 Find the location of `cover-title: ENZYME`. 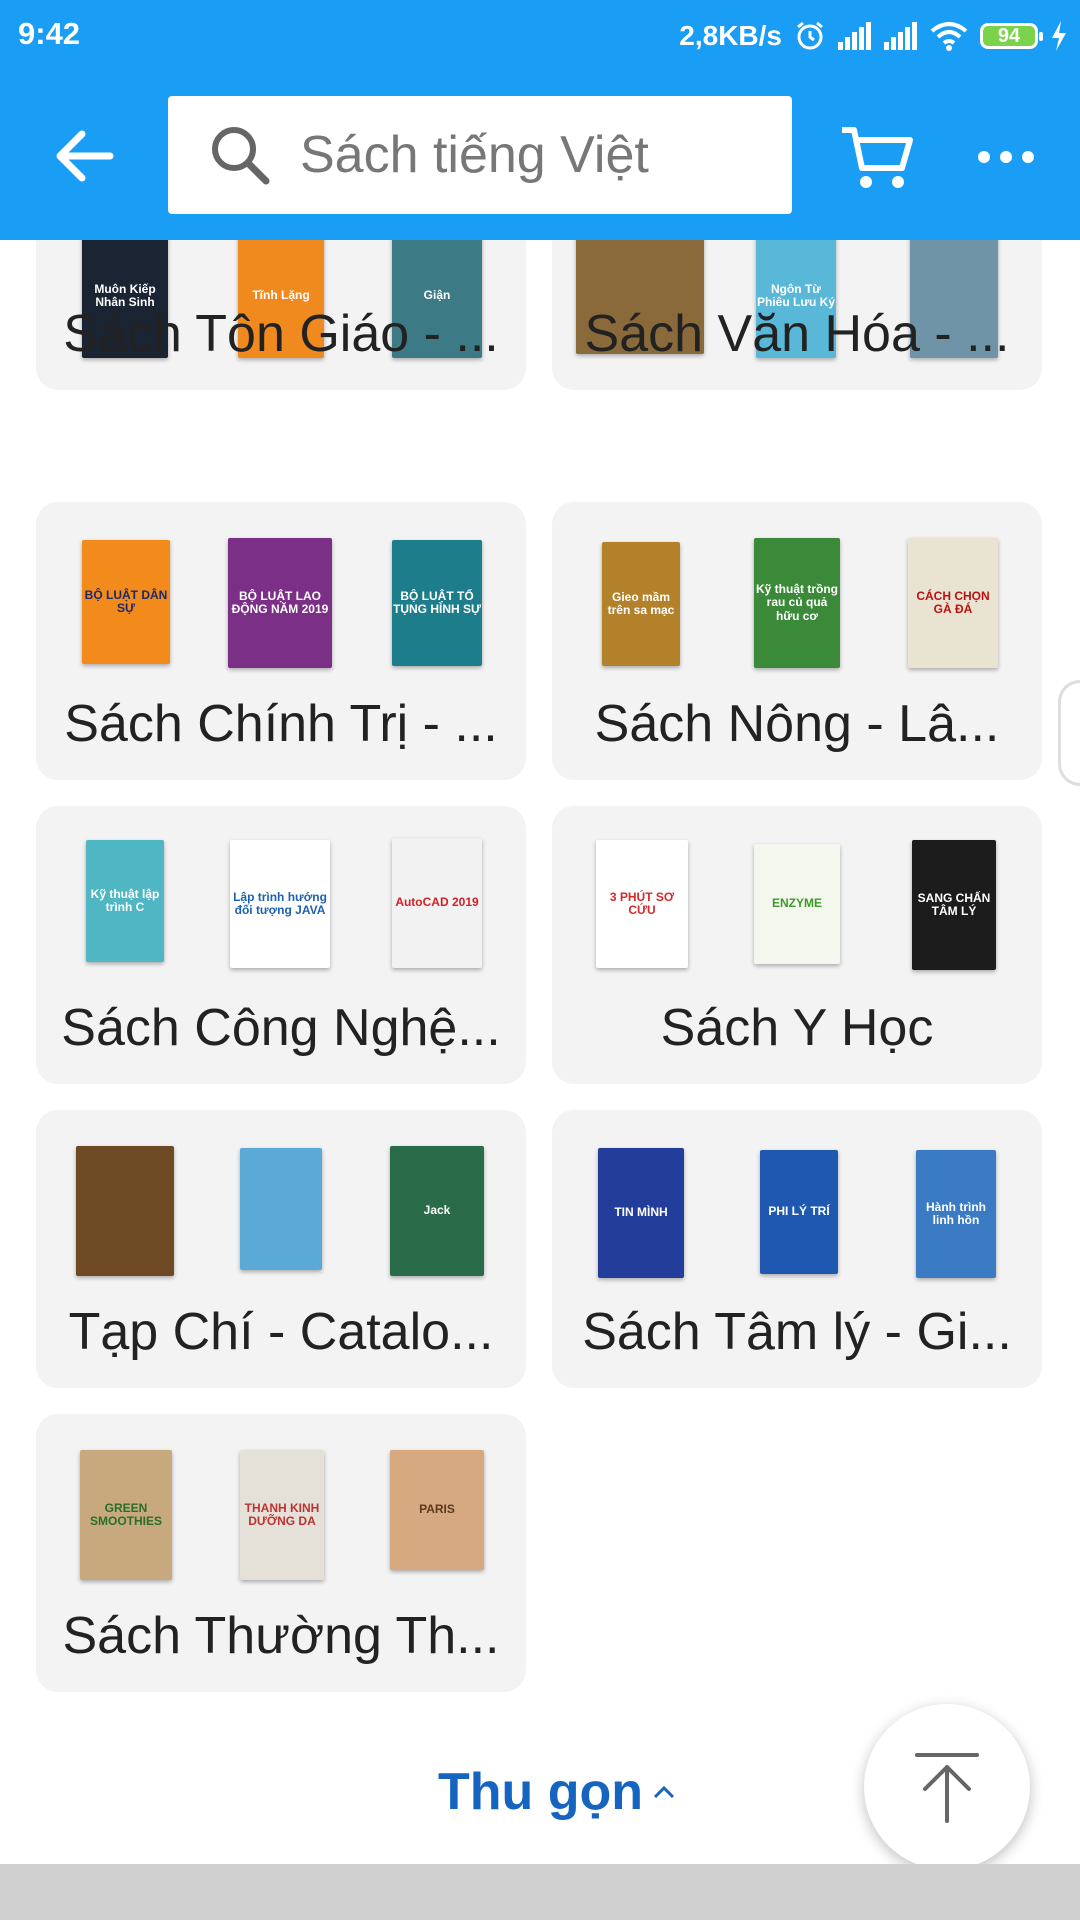

cover-title: ENZYME is located at coordinates (796, 903).